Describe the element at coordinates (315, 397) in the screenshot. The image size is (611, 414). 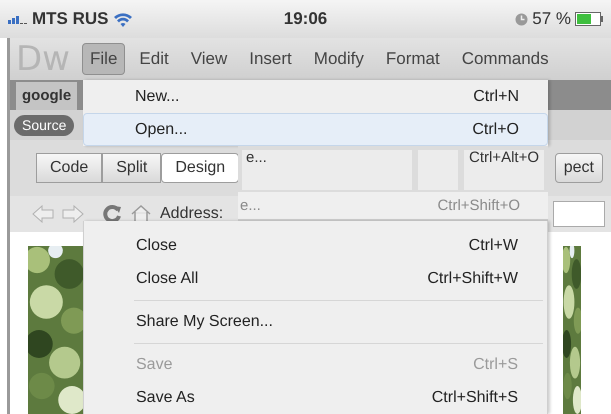
I see `menu-item: Save As Ctrl+Shift+S` at that location.